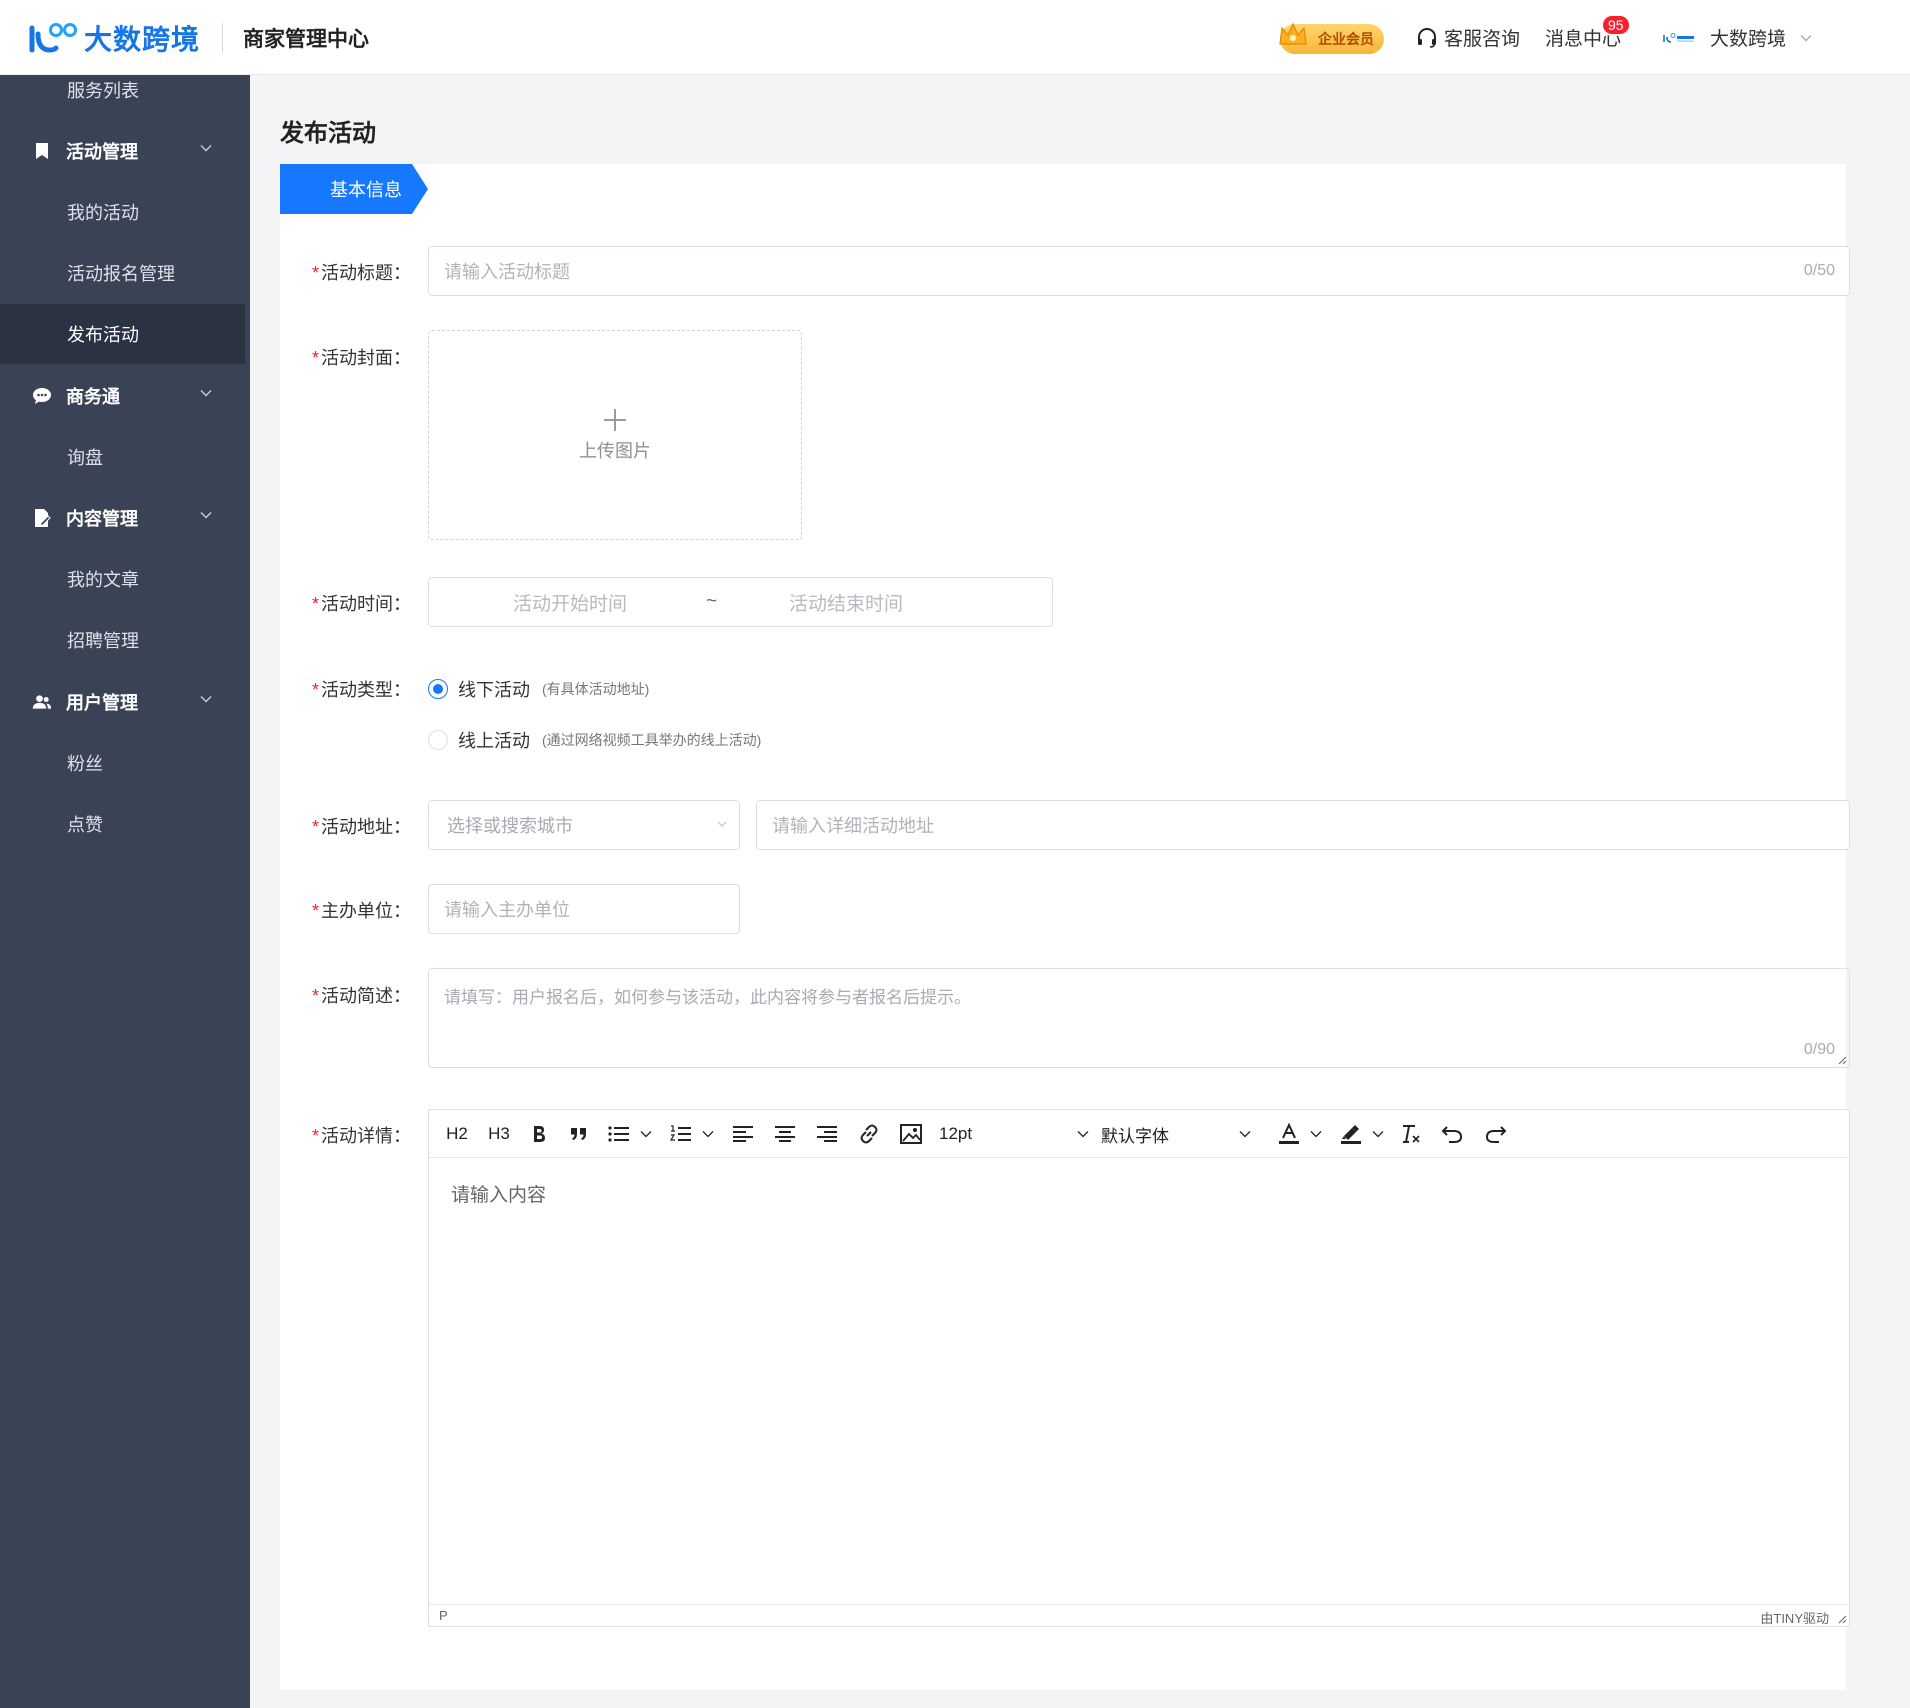 The width and height of the screenshot is (1910, 1708). I want to click on input-placeholder: 请输入详细活动地址, so click(853, 826).